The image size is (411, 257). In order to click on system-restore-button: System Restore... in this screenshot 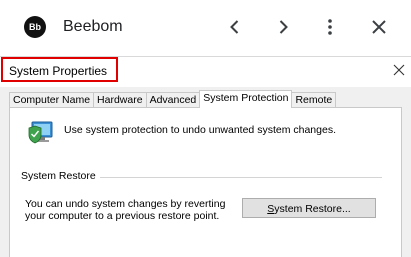, I will do `click(309, 208)`.